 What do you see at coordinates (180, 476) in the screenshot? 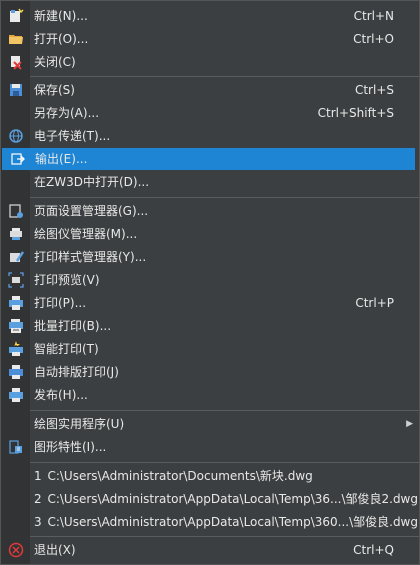
I see `recent-file-path: C:\Users\Administrator\Documents\新块.dwg` at bounding box center [180, 476].